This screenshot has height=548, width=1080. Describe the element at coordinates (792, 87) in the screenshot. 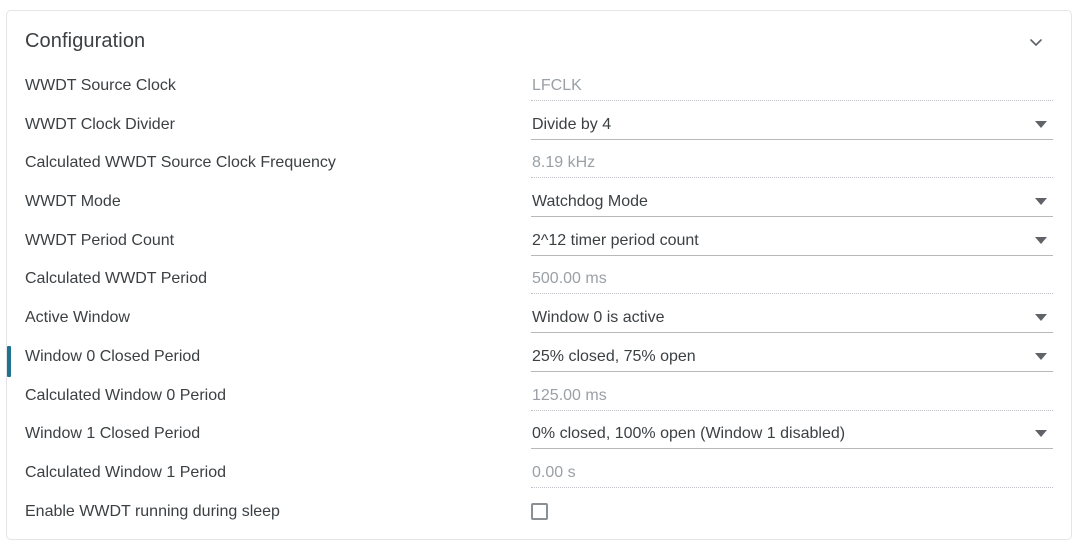

I see `setting-readonly-value: LFCLK` at that location.